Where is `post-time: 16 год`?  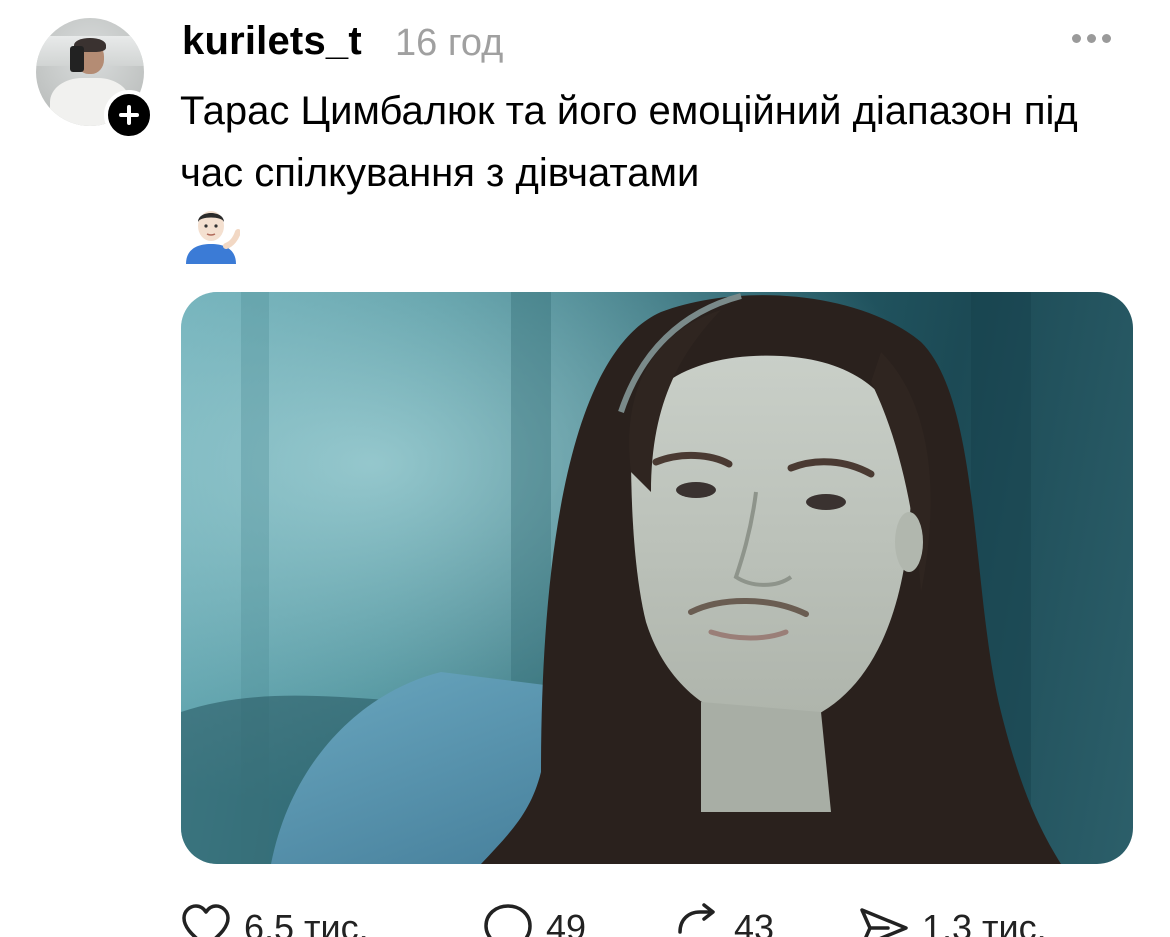 post-time: 16 год is located at coordinates (449, 43).